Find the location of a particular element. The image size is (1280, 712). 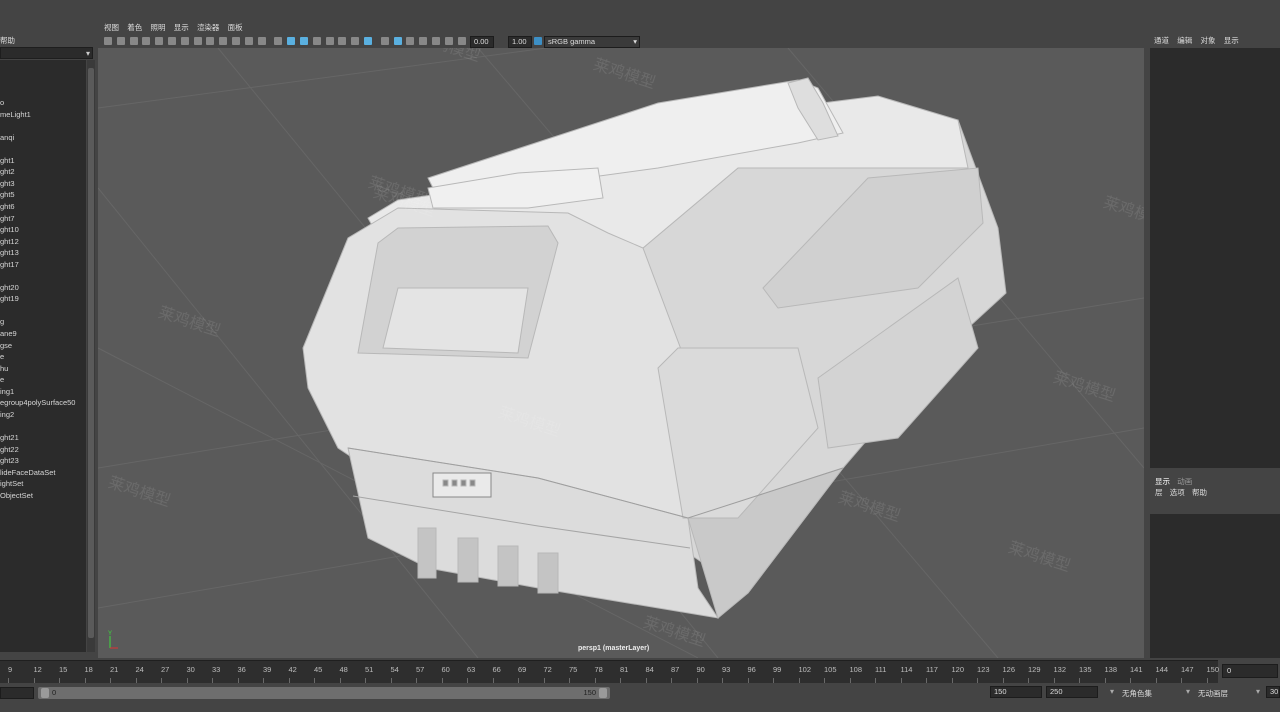

timeline-tick-label: 102 is located at coordinates (805, 669).